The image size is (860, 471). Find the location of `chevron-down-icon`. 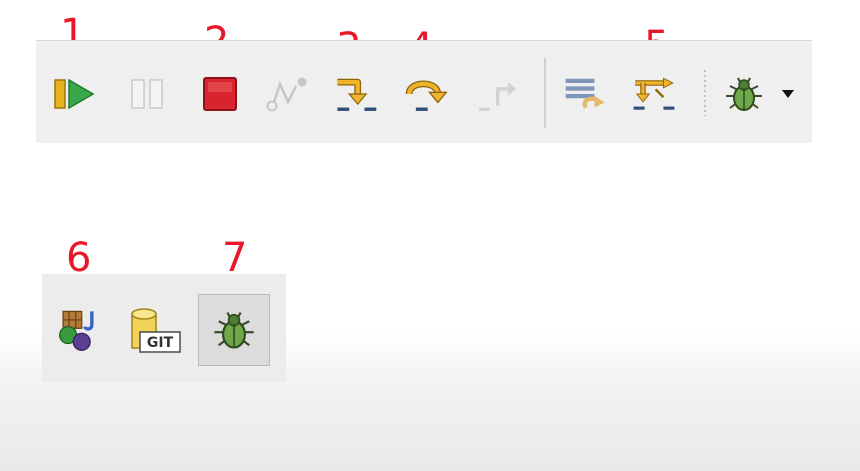

chevron-down-icon is located at coordinates (788, 94).